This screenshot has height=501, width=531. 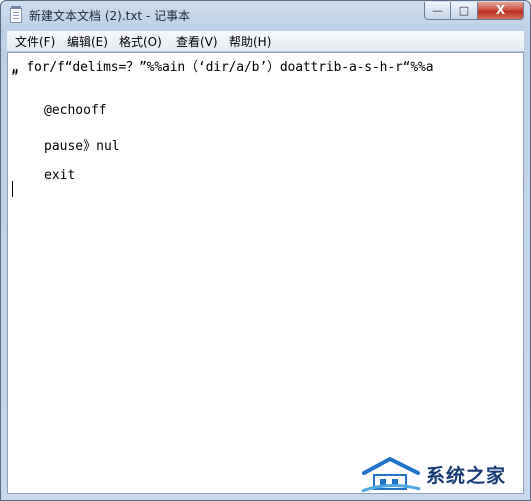 I want to click on text-line-2: ”, so click(x=15, y=77).